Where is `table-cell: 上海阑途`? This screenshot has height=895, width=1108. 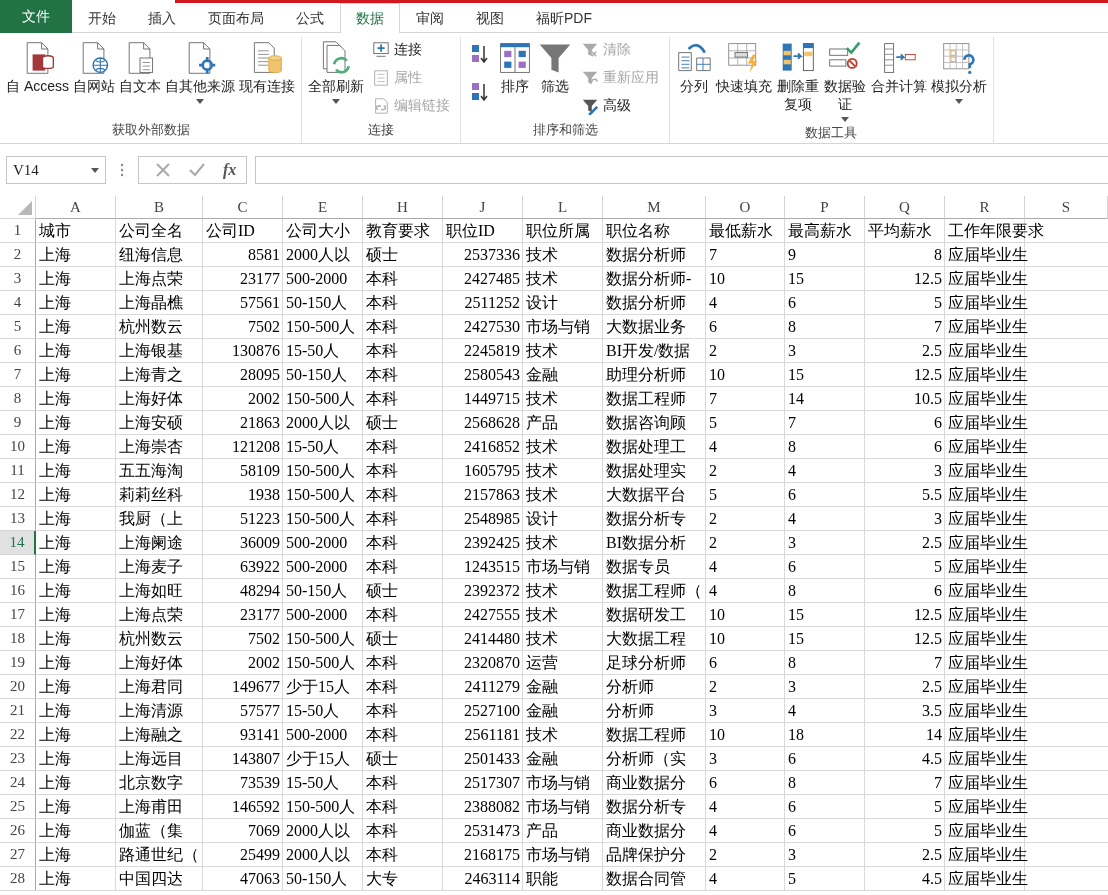 table-cell: 上海阑途 is located at coordinates (151, 542).